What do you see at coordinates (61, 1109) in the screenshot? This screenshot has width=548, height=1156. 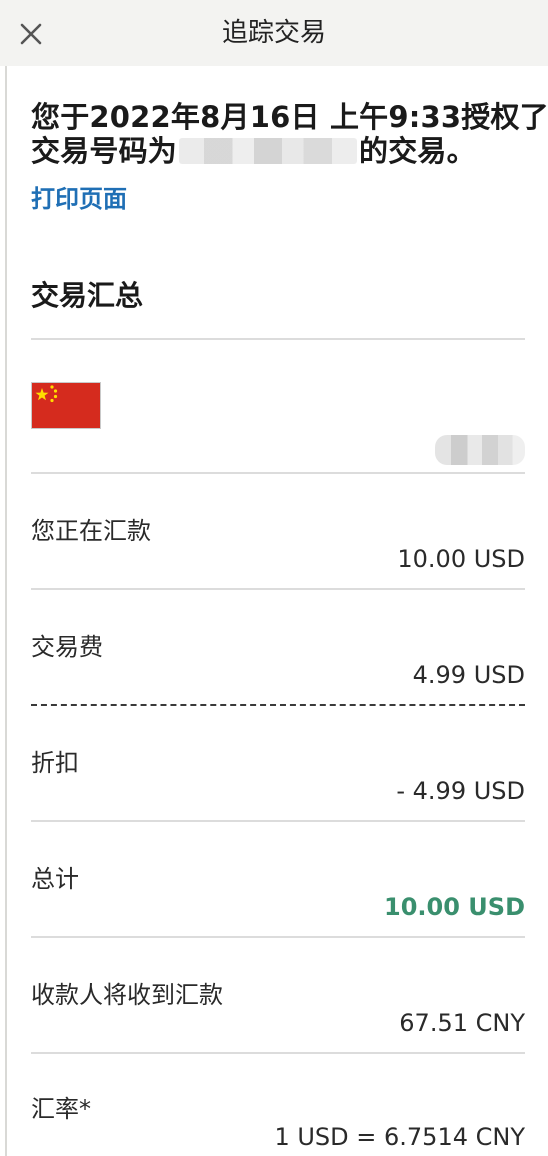 I see `exchange-rate-label: 汇率*` at bounding box center [61, 1109].